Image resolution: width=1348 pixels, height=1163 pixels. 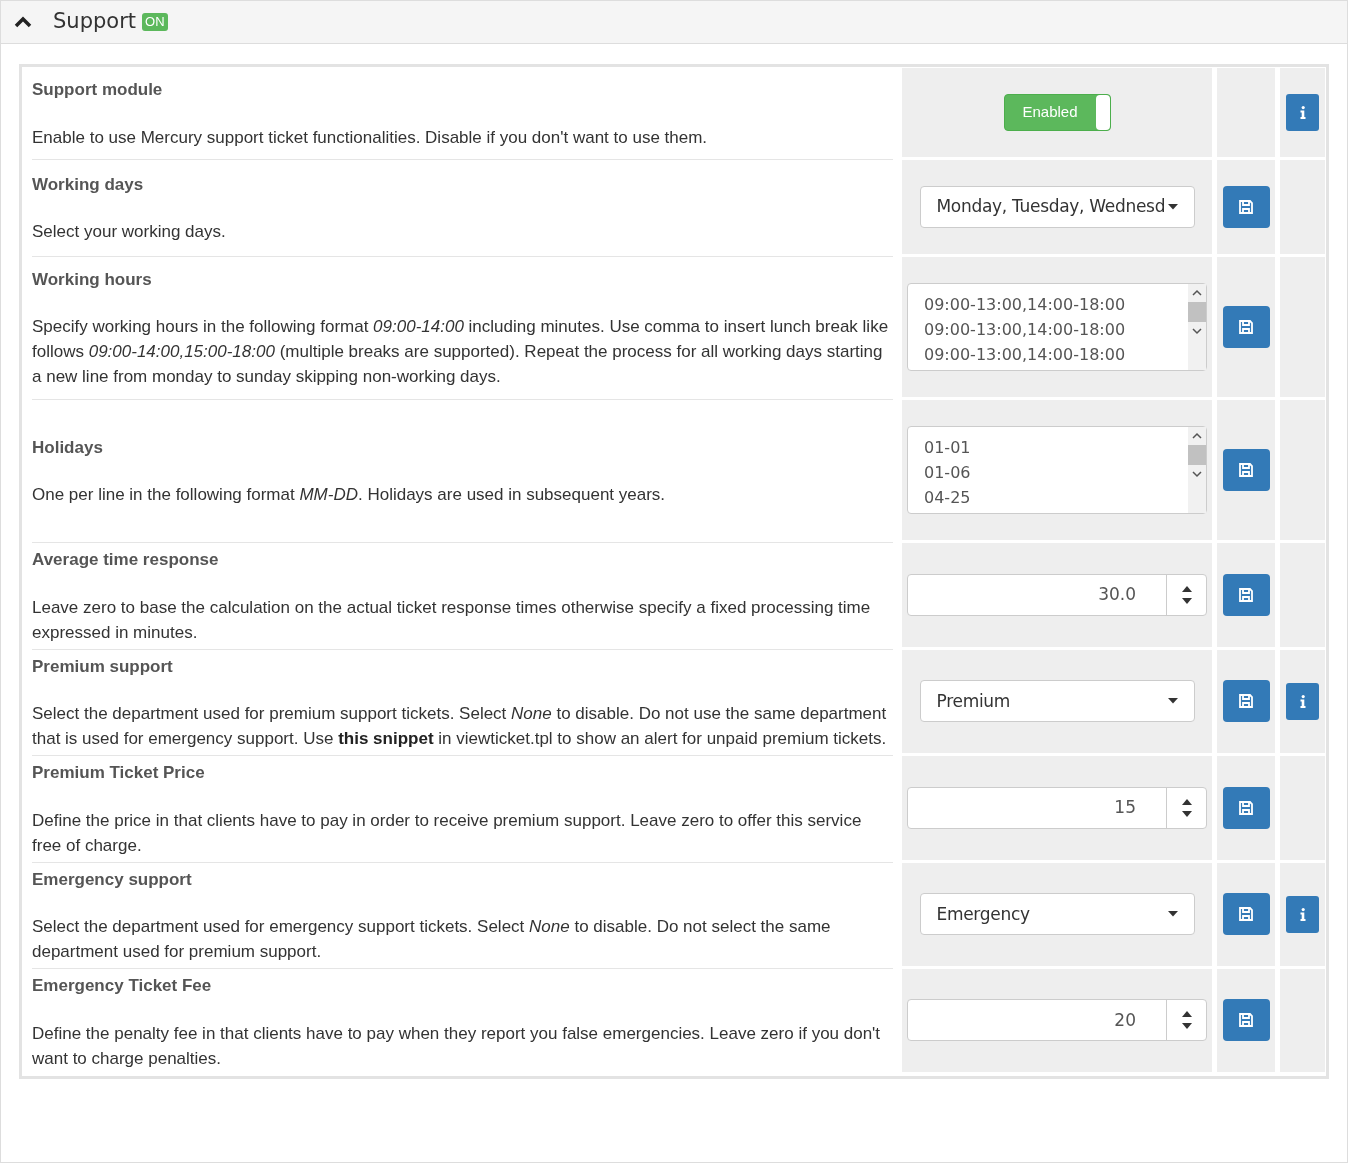 I want to click on setting-title: Emergency Ticket Fee, so click(x=122, y=986).